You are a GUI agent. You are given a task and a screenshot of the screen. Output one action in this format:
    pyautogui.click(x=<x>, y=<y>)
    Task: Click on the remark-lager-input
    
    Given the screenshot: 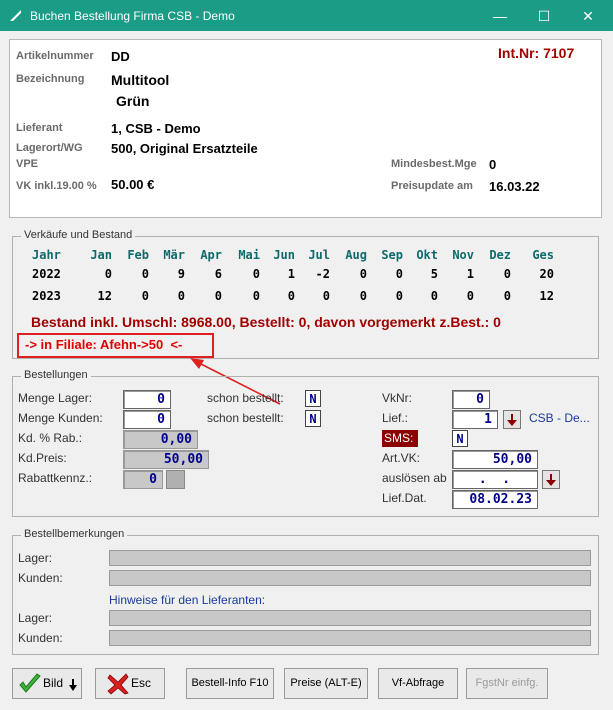 What is the action you would take?
    pyautogui.click(x=350, y=558)
    